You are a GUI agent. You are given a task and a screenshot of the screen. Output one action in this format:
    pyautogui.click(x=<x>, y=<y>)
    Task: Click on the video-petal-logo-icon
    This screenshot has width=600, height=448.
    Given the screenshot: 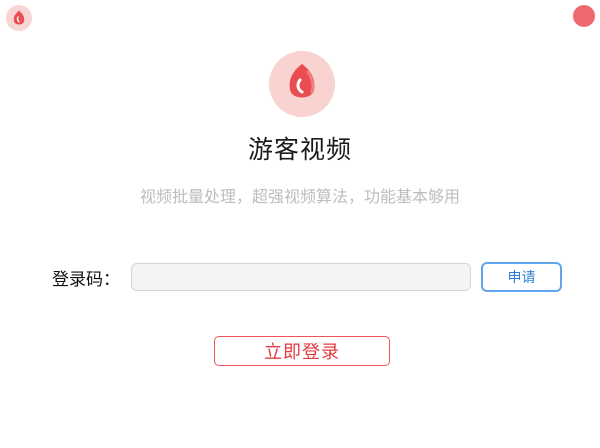 What is the action you would take?
    pyautogui.click(x=302, y=81)
    